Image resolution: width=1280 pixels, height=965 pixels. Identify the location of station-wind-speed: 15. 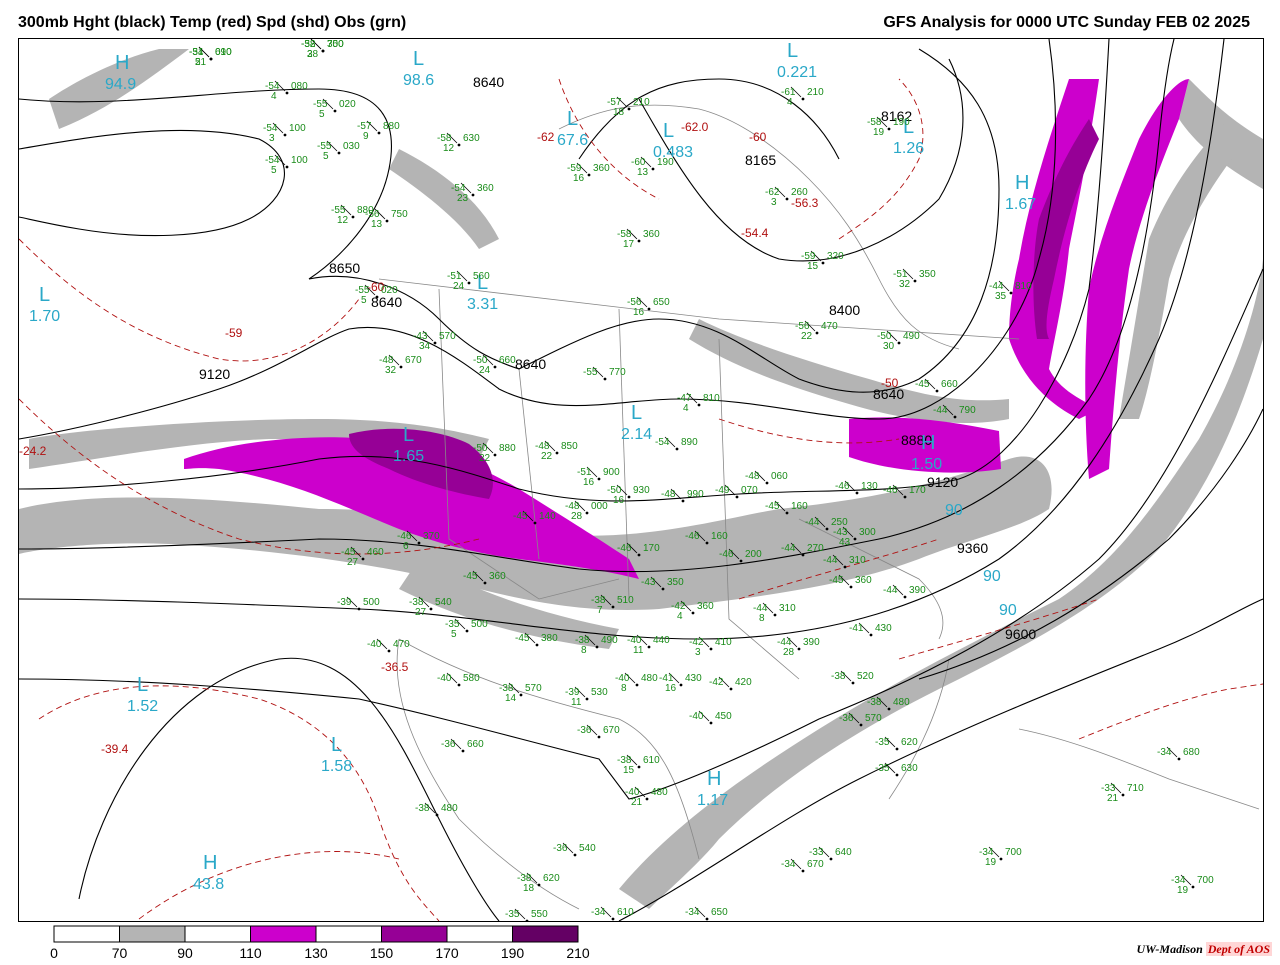
(813, 266).